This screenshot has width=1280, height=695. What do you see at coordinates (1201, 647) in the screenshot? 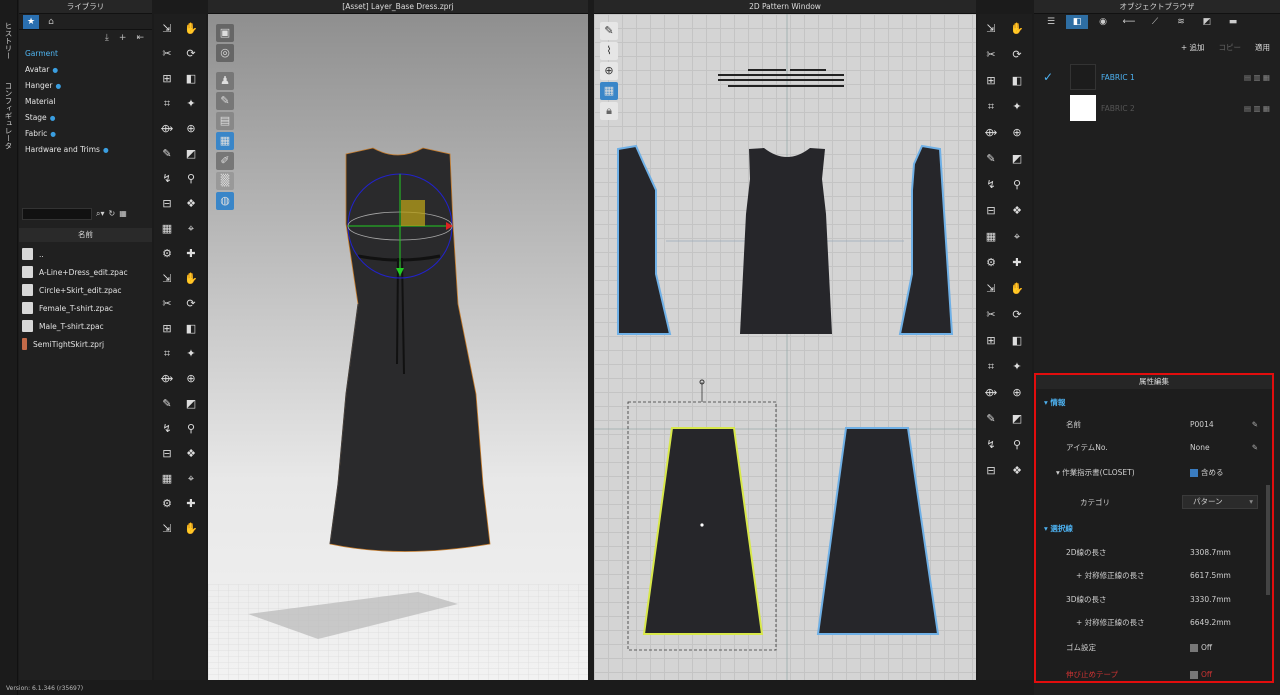
I see `elastic-checkbox: Off` at bounding box center [1201, 647].